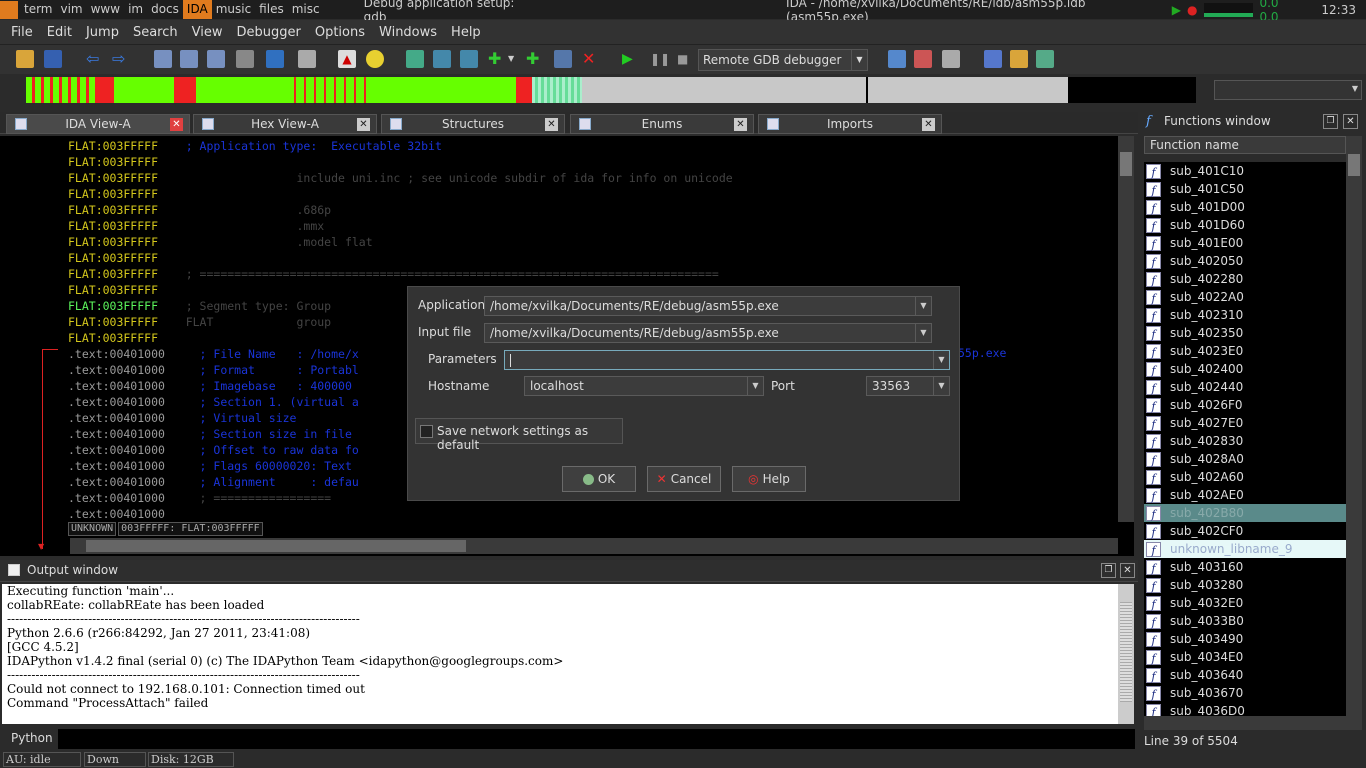 Image resolution: width=1366 pixels, height=768 pixels. Describe the element at coordinates (1245, 351) in the screenshot. I see `function-item: f sub_4023E0` at that location.